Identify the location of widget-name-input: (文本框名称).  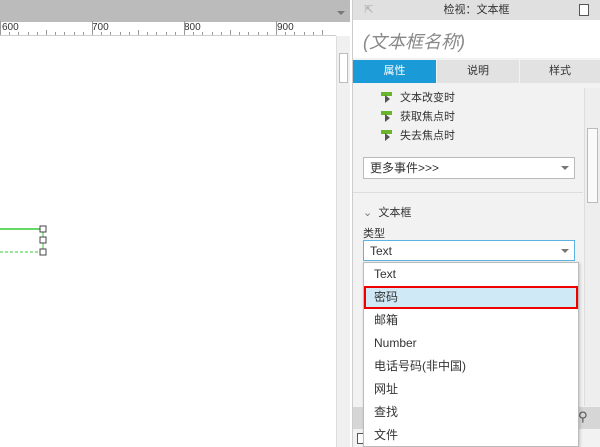
(476, 39).